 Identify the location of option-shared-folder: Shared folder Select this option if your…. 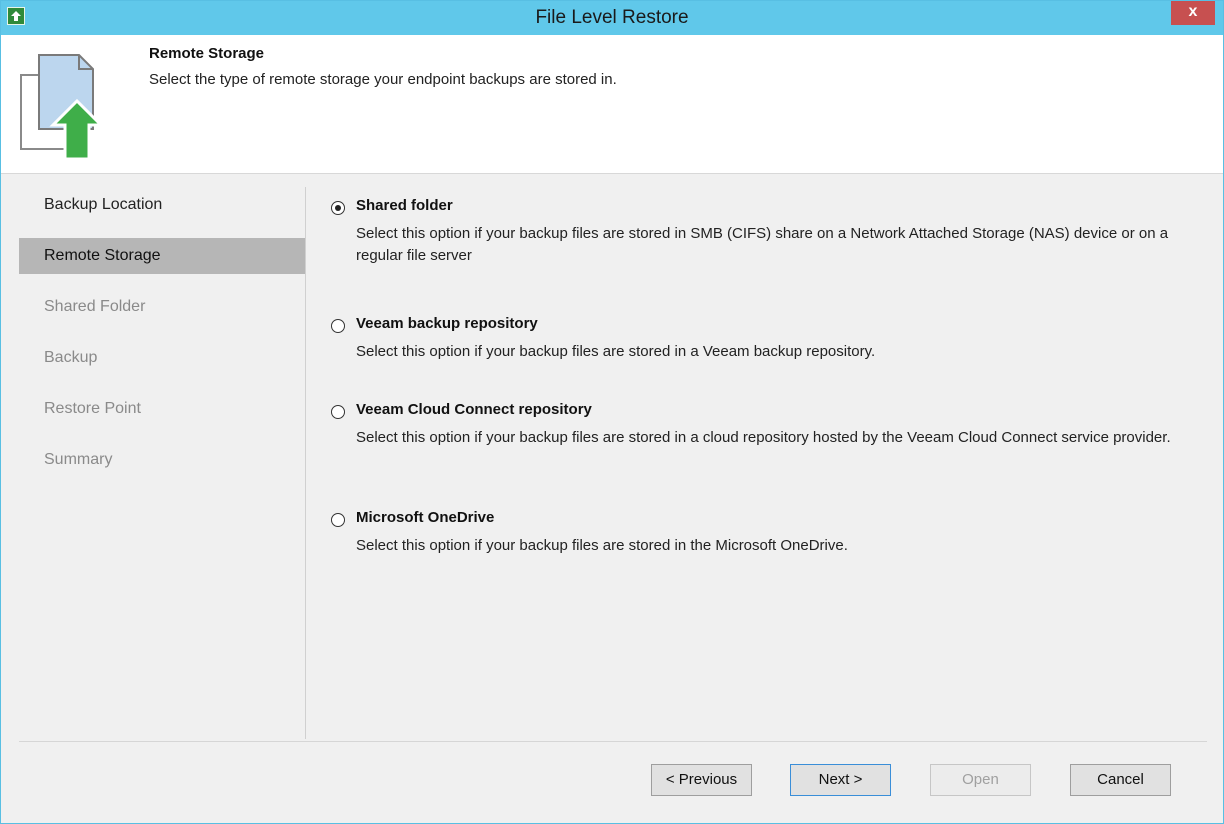
(767, 246).